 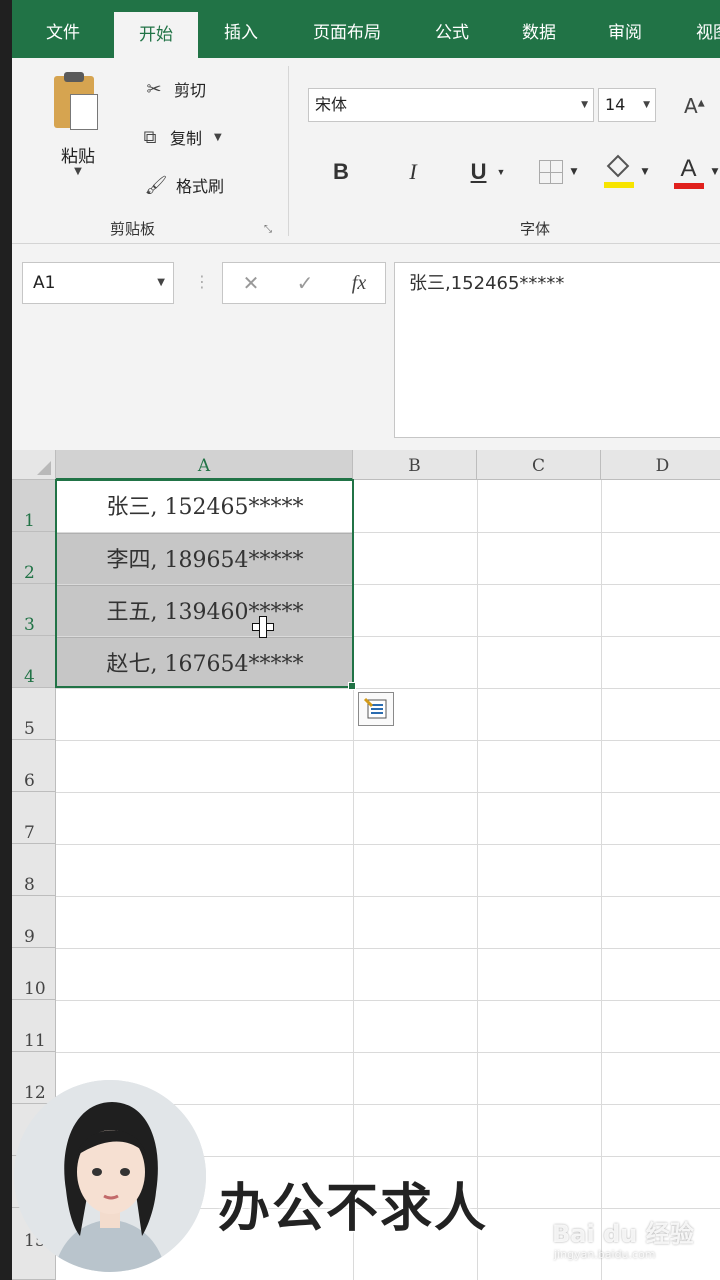 I want to click on tab-page-layout: 页面布局, so click(x=347, y=29).